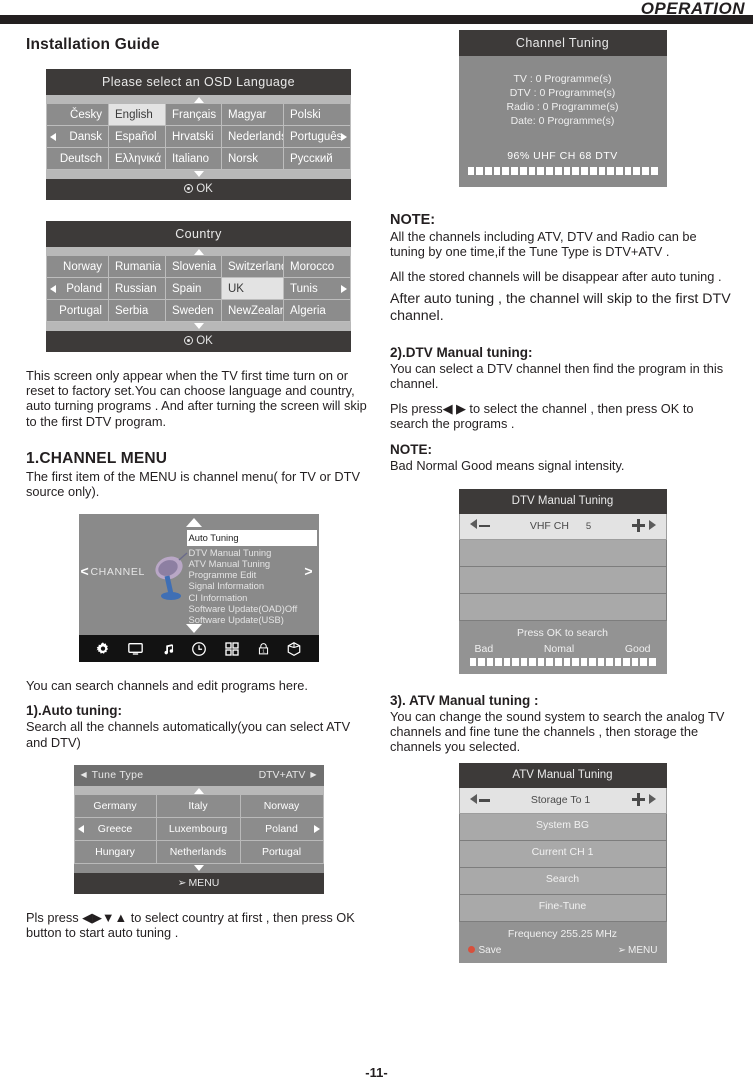 The width and height of the screenshot is (753, 1088). I want to click on country-cell-selected: UK, so click(253, 289).